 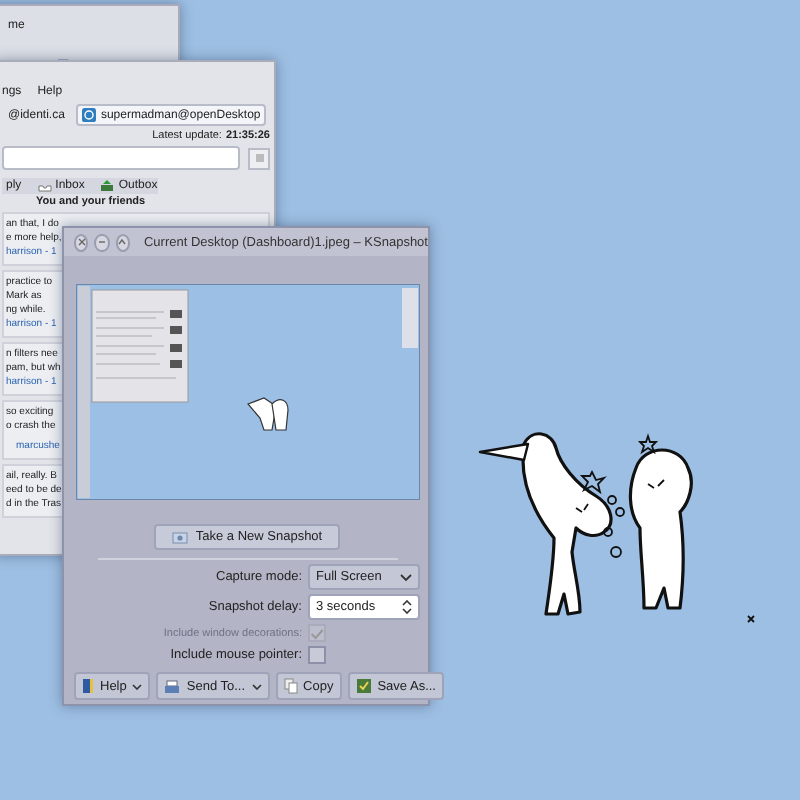 I want to click on globe-icon, so click(x=89, y=115).